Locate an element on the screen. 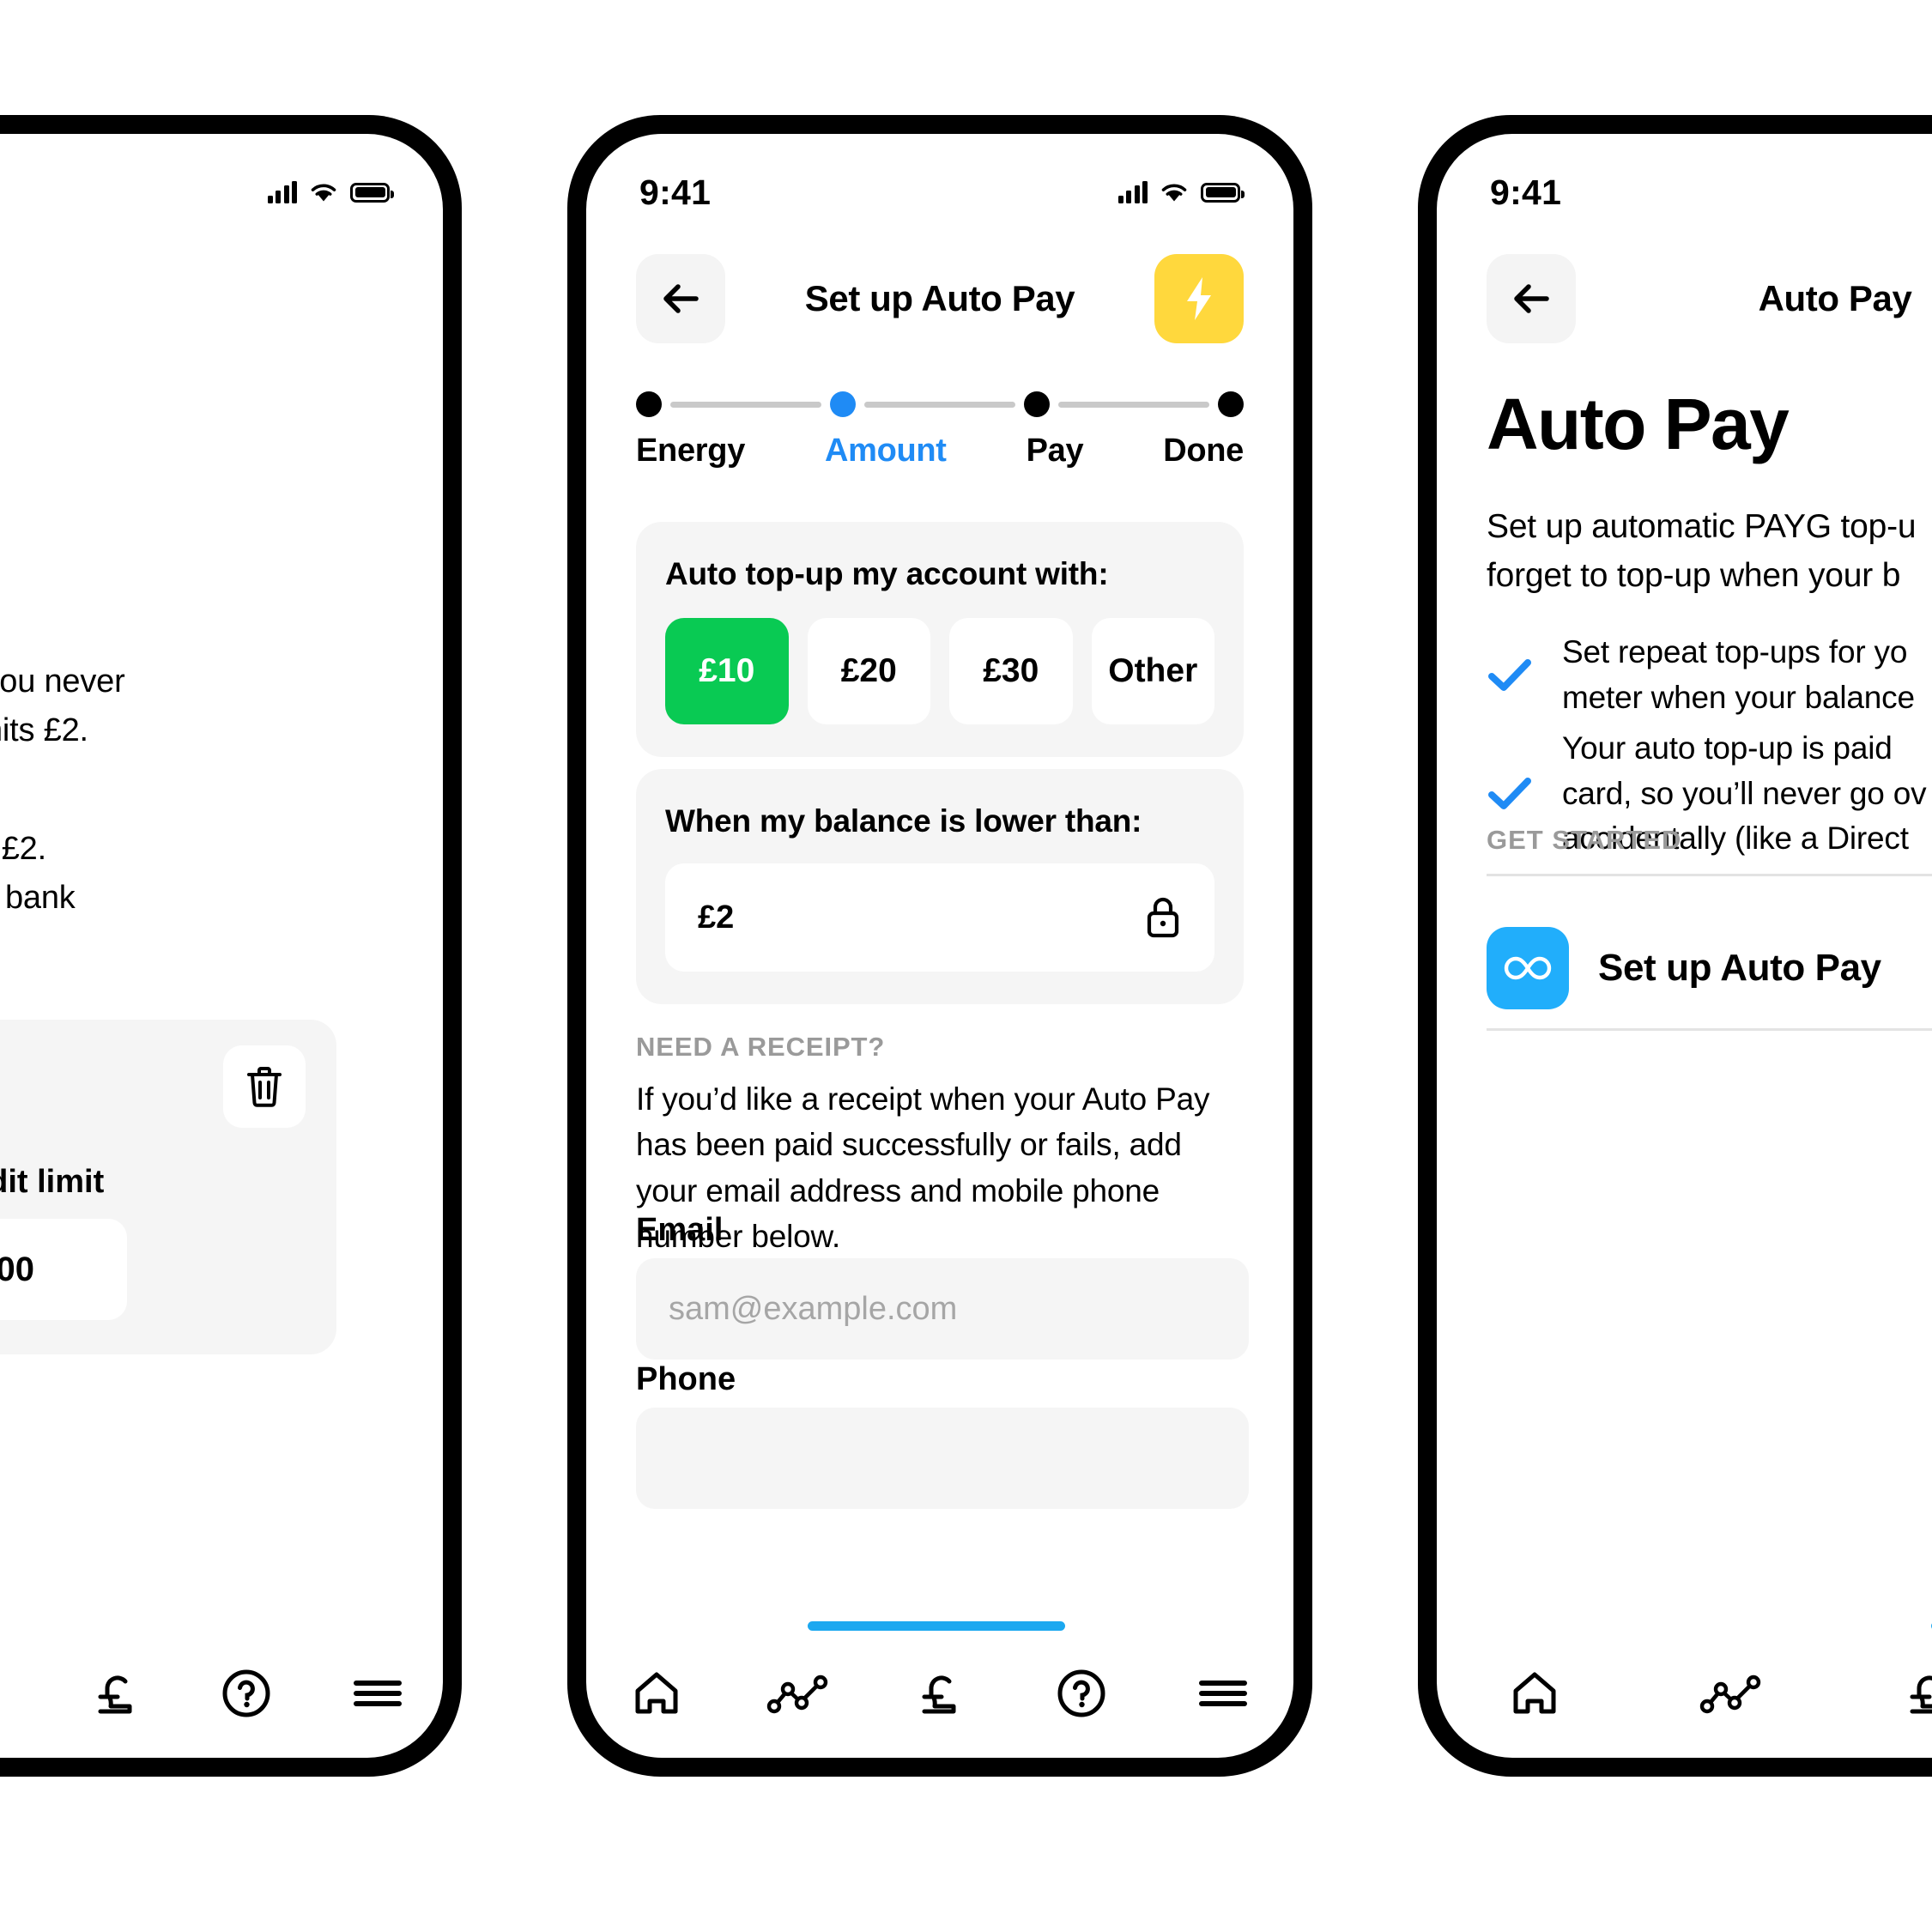 This screenshot has height=1932, width=1932. balance-threshold-card: When my balance is lower than: £2 is located at coordinates (940, 887).